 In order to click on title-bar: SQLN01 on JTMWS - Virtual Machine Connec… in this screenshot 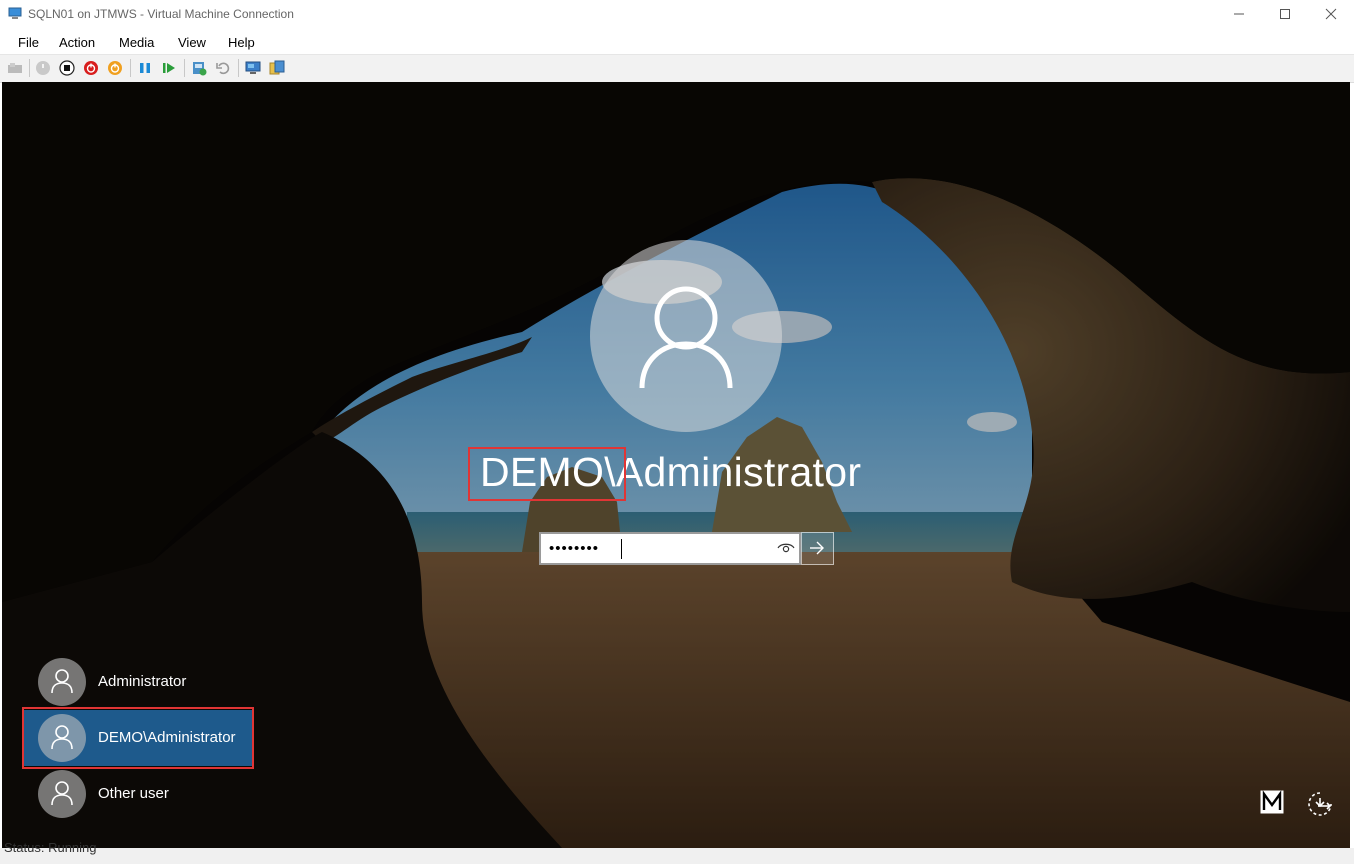, I will do `click(677, 14)`.